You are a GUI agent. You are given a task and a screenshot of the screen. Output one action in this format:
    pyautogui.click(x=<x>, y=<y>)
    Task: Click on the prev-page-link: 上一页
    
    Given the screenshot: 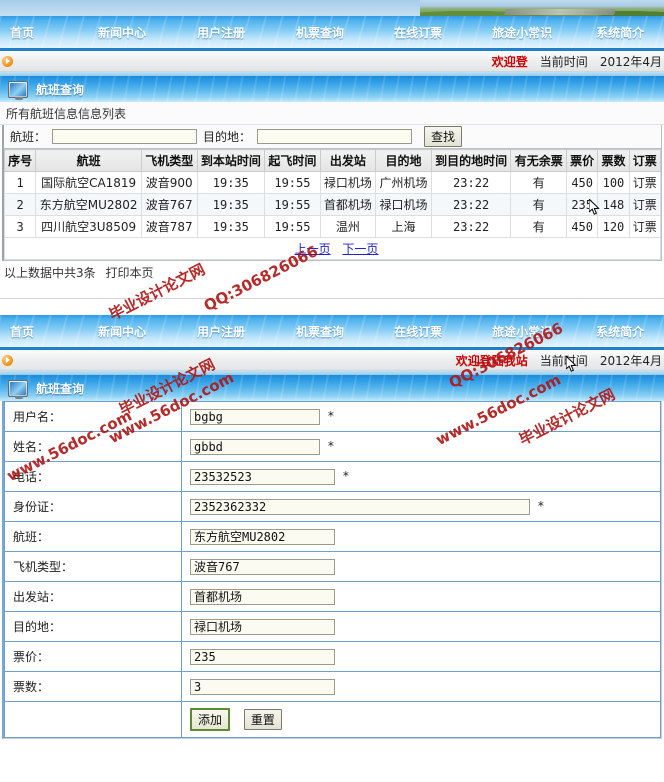 What is the action you would take?
    pyautogui.click(x=313, y=249)
    